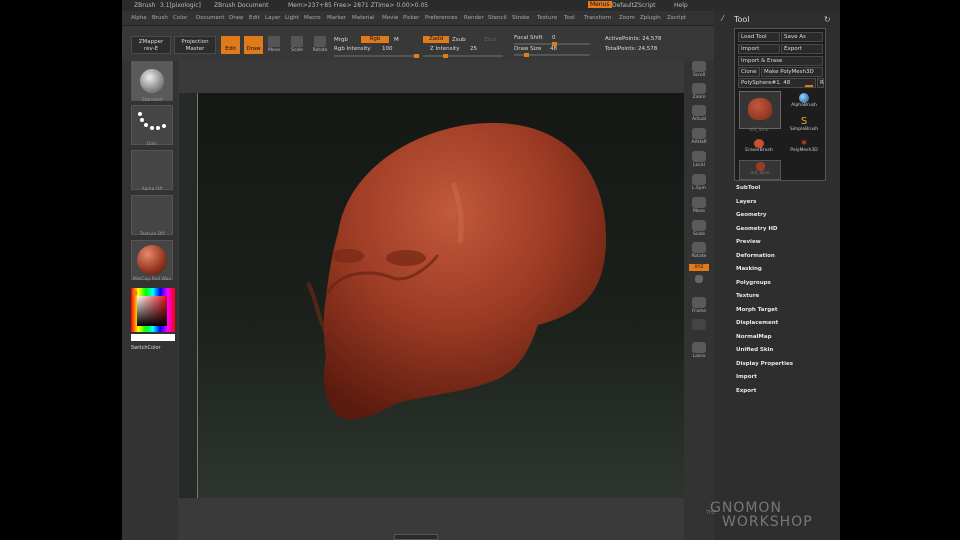  Describe the element at coordinates (764, 364) in the screenshot. I see `subpalette-display-properties: Display Properties` at that location.